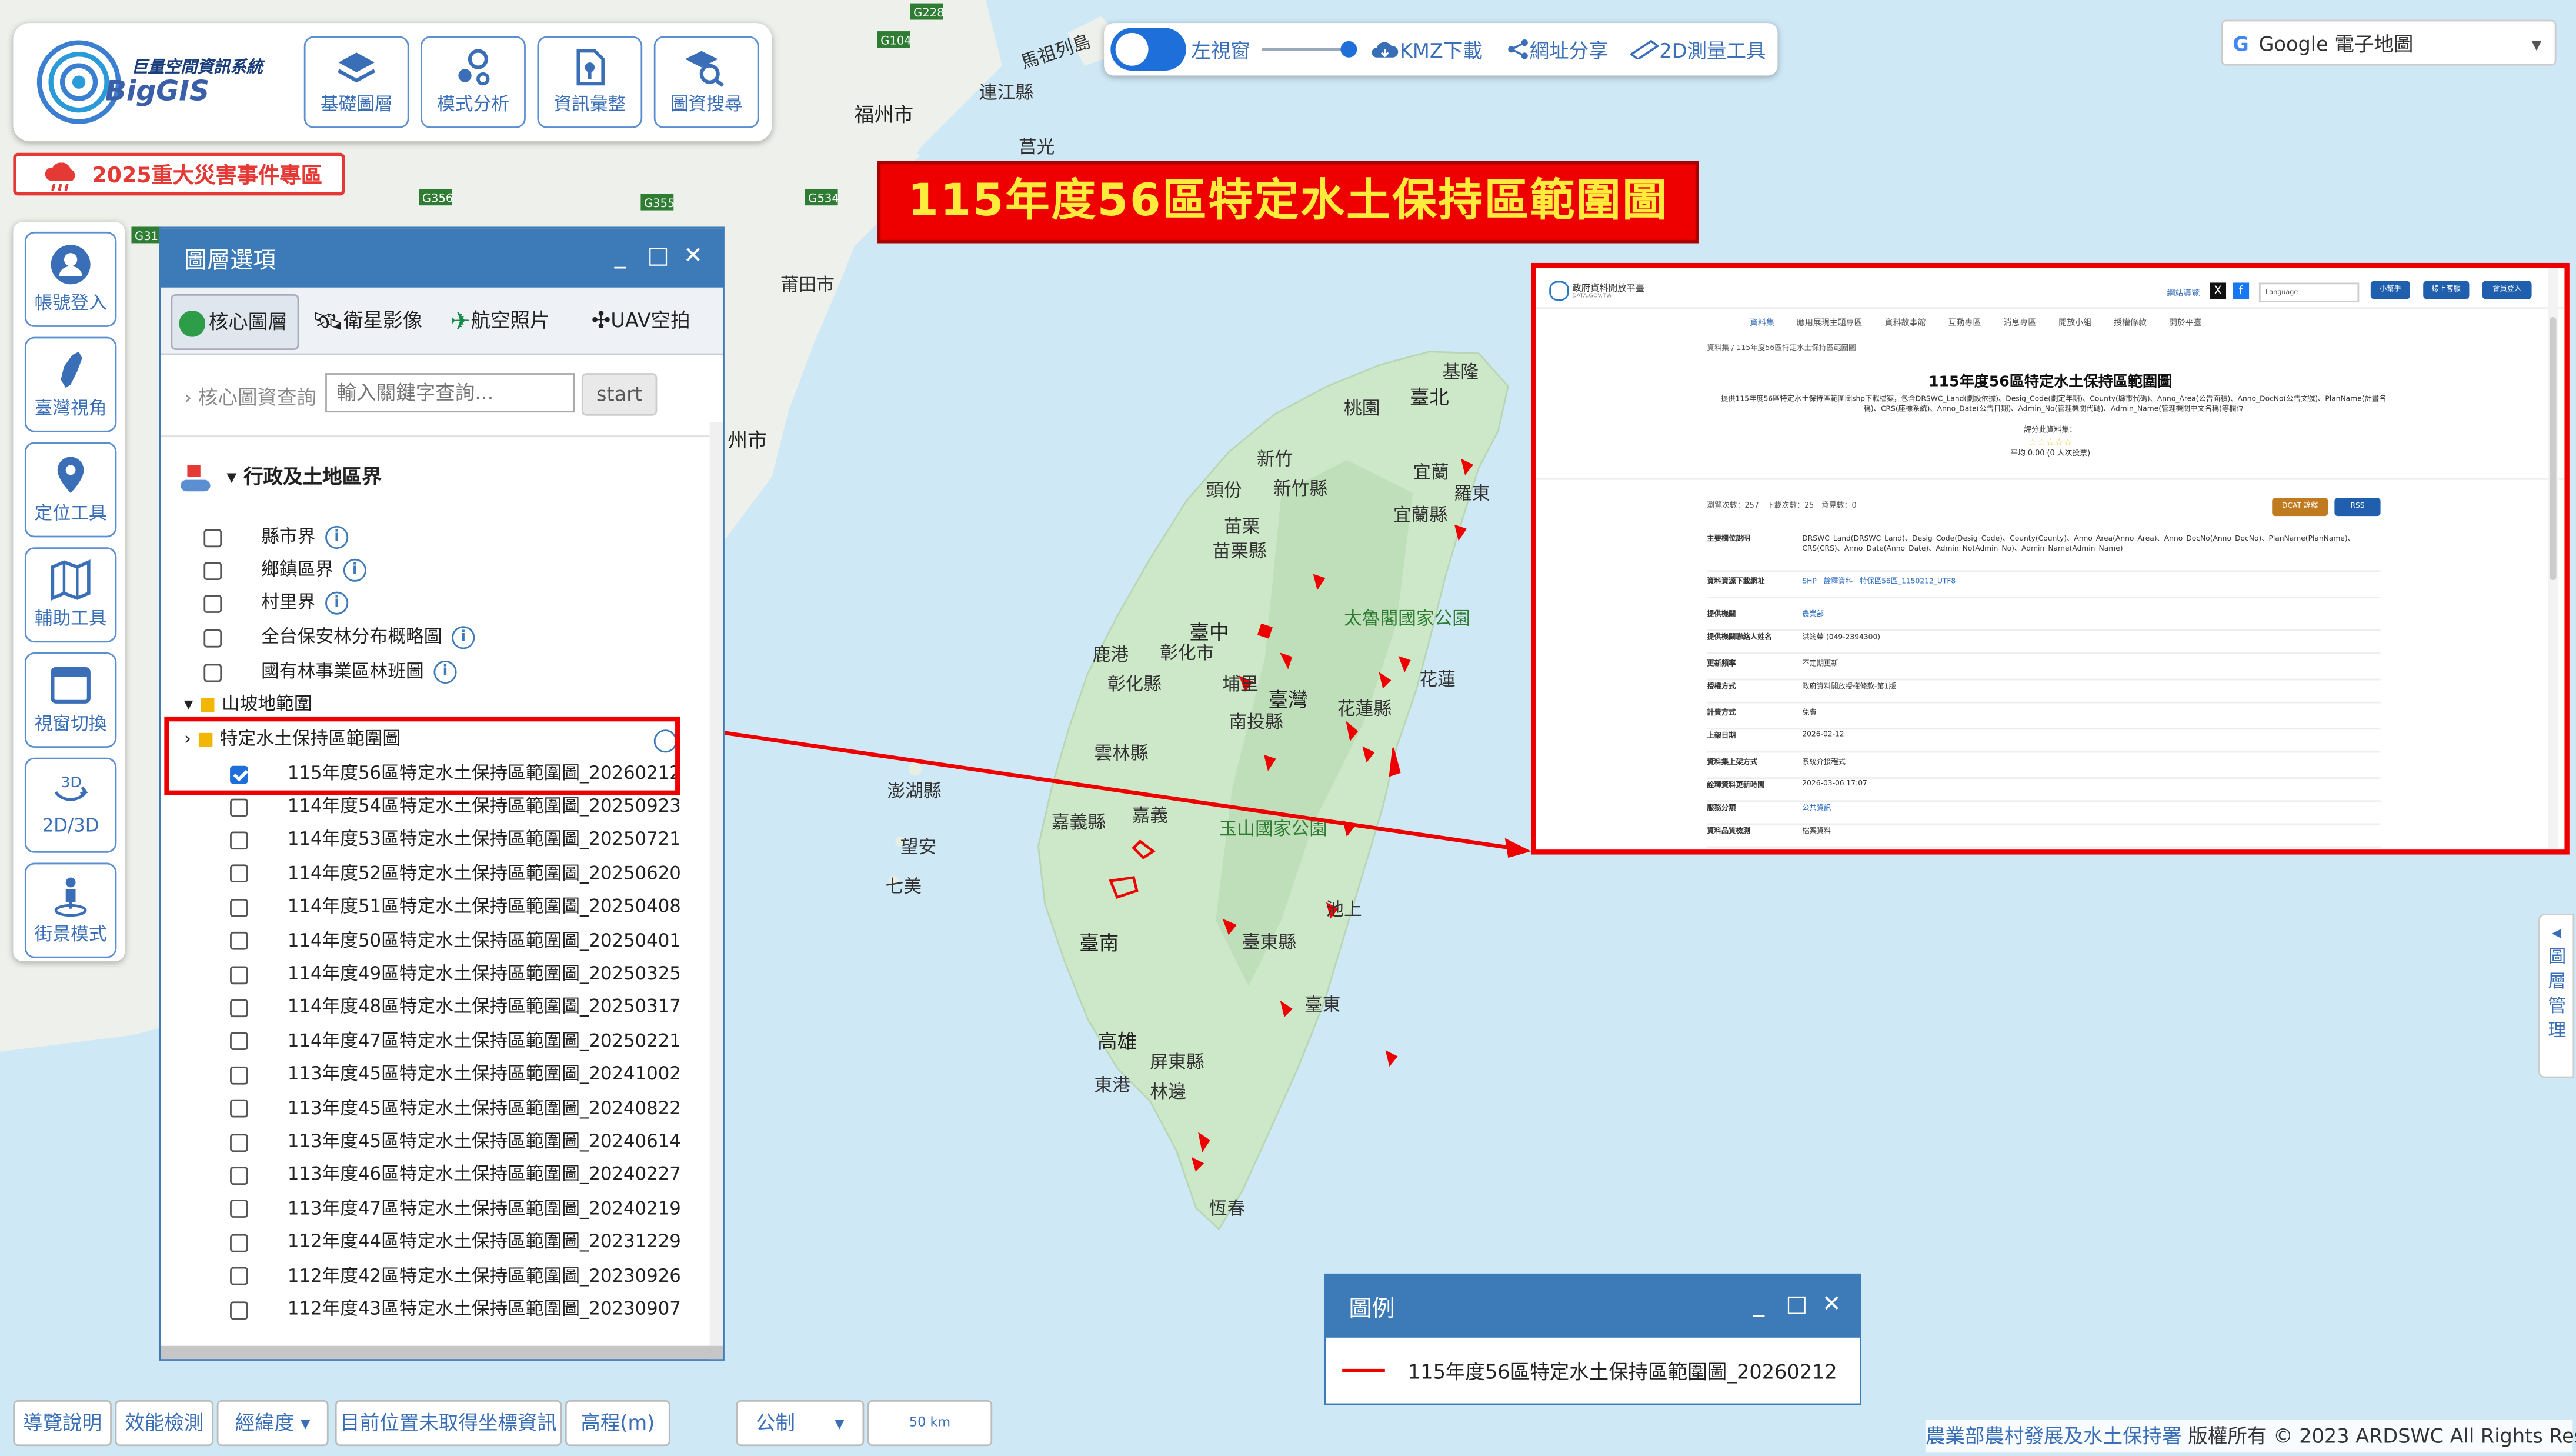 The width and height of the screenshot is (2576, 1456). Describe the element at coordinates (455, 1175) in the screenshot. I see `layer-item: 113年度46區特定水土保持區範圍圖_20240227` at that location.